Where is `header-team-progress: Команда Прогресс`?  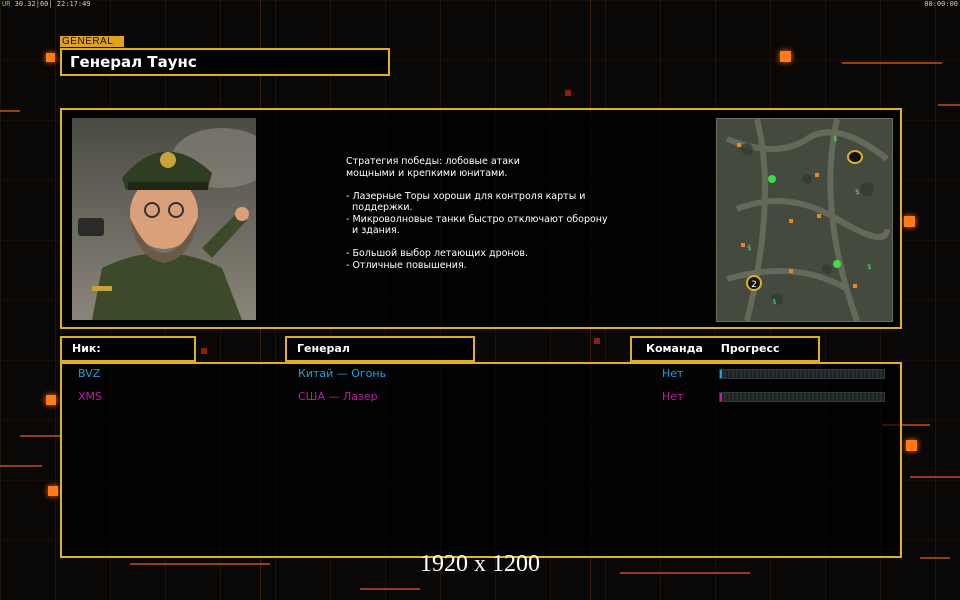
header-team-progress: Команда Прогресс is located at coordinates (725, 349).